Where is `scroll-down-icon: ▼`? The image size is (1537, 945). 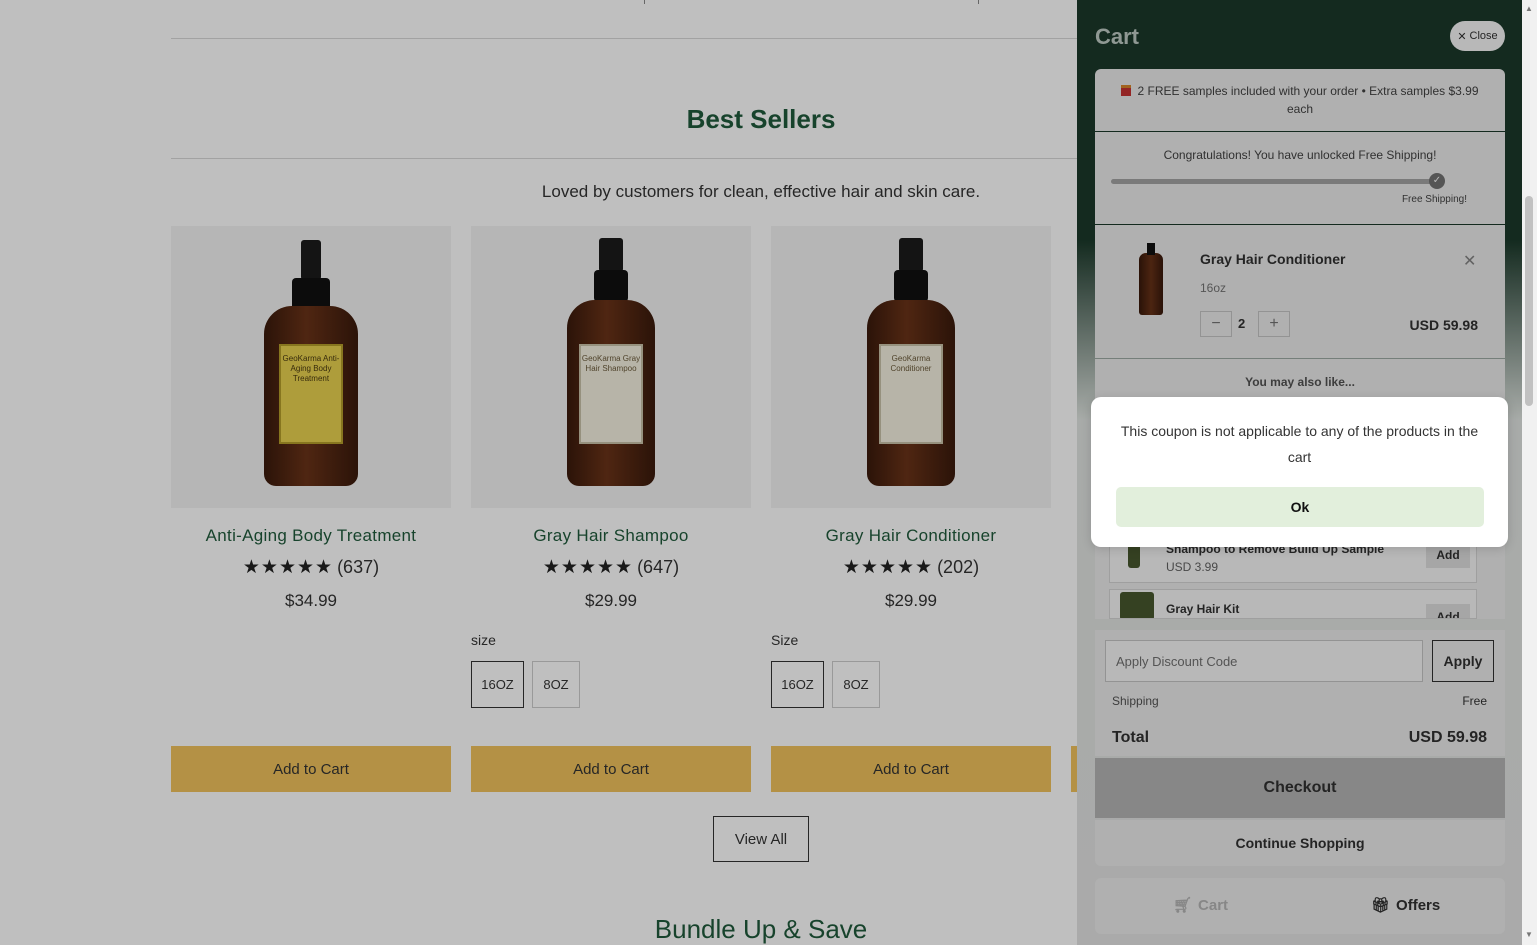
scroll-down-icon: ▼ is located at coordinates (1529, 934).